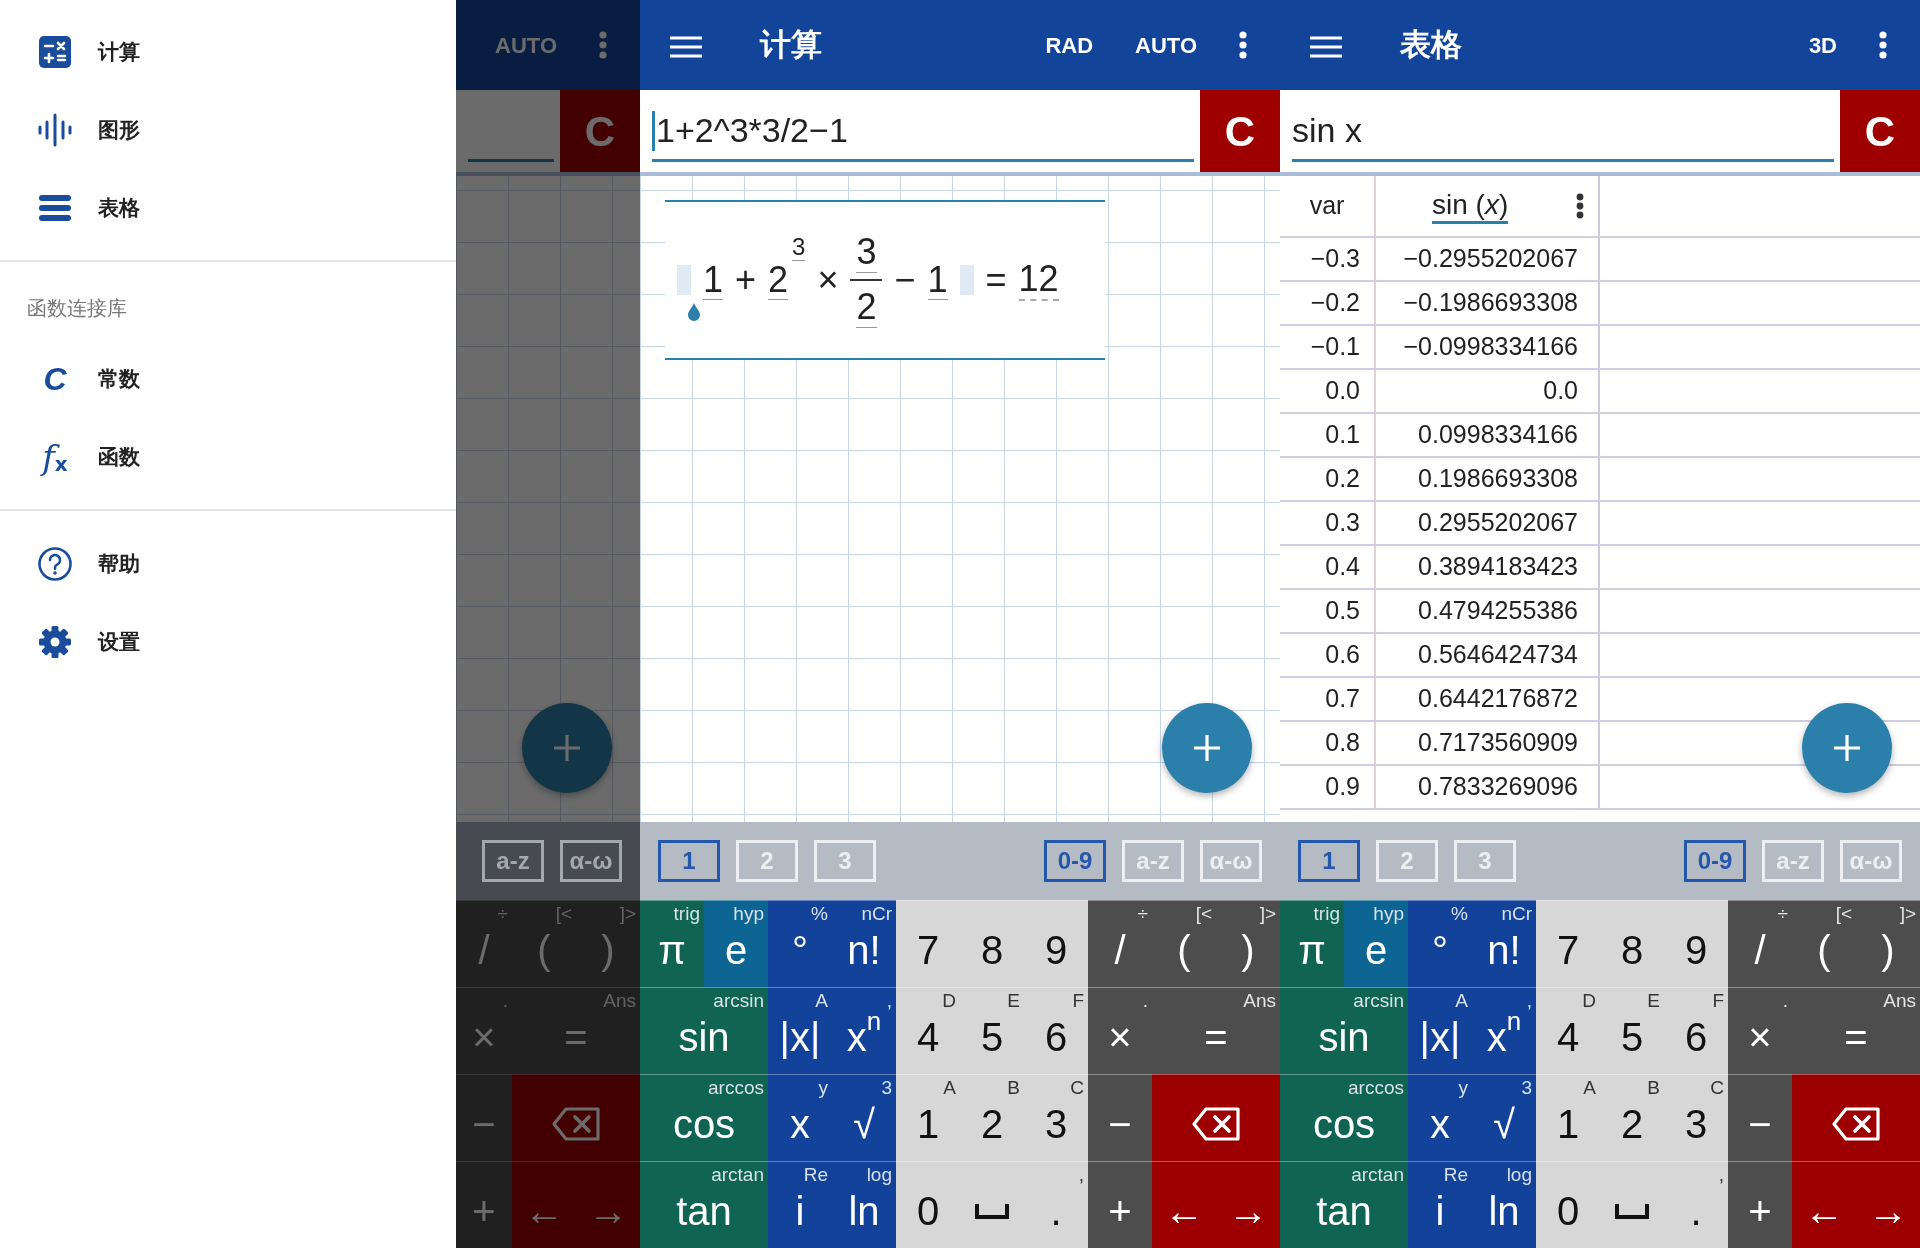  Describe the element at coordinates (119, 564) in the screenshot. I see `drawer-item: 帮助` at that location.